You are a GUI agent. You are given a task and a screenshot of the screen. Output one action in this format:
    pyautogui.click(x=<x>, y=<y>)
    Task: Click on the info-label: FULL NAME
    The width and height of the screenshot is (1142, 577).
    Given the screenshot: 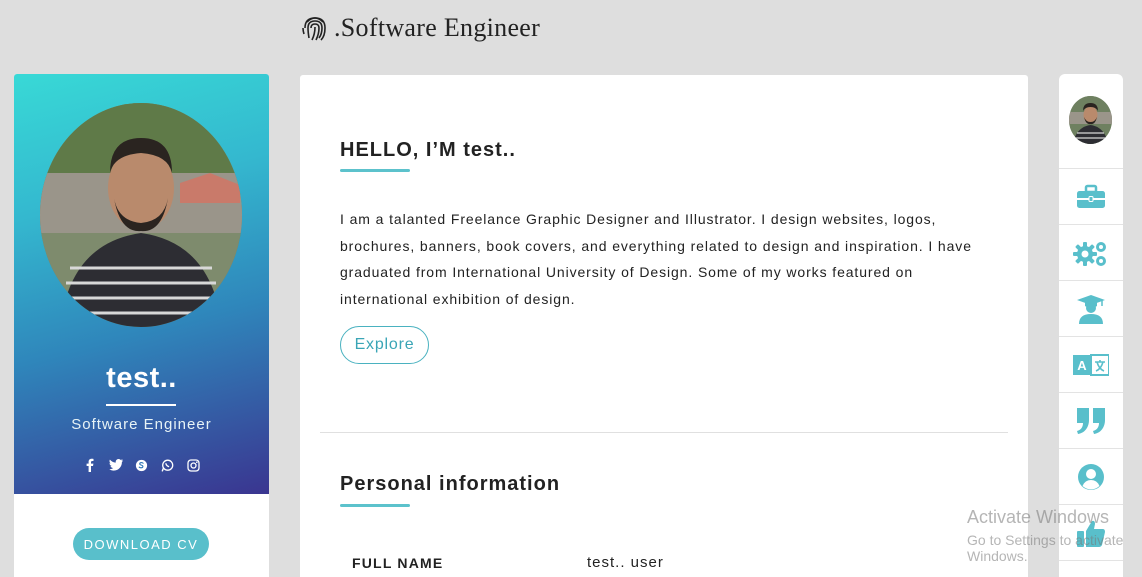 What is the action you would take?
    pyautogui.click(x=398, y=563)
    